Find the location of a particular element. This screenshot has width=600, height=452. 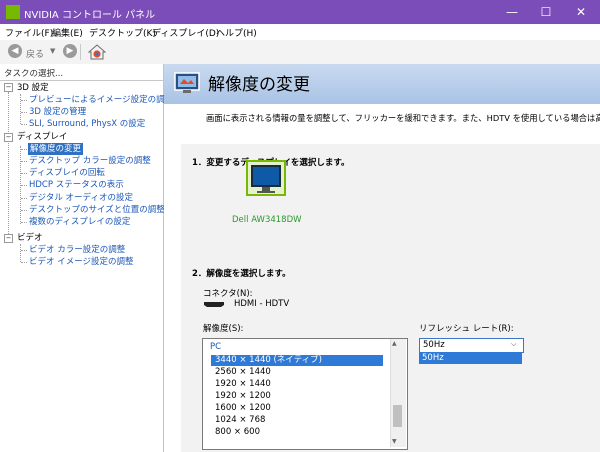

menu-edit: 編集(E) is located at coordinates (67, 32).